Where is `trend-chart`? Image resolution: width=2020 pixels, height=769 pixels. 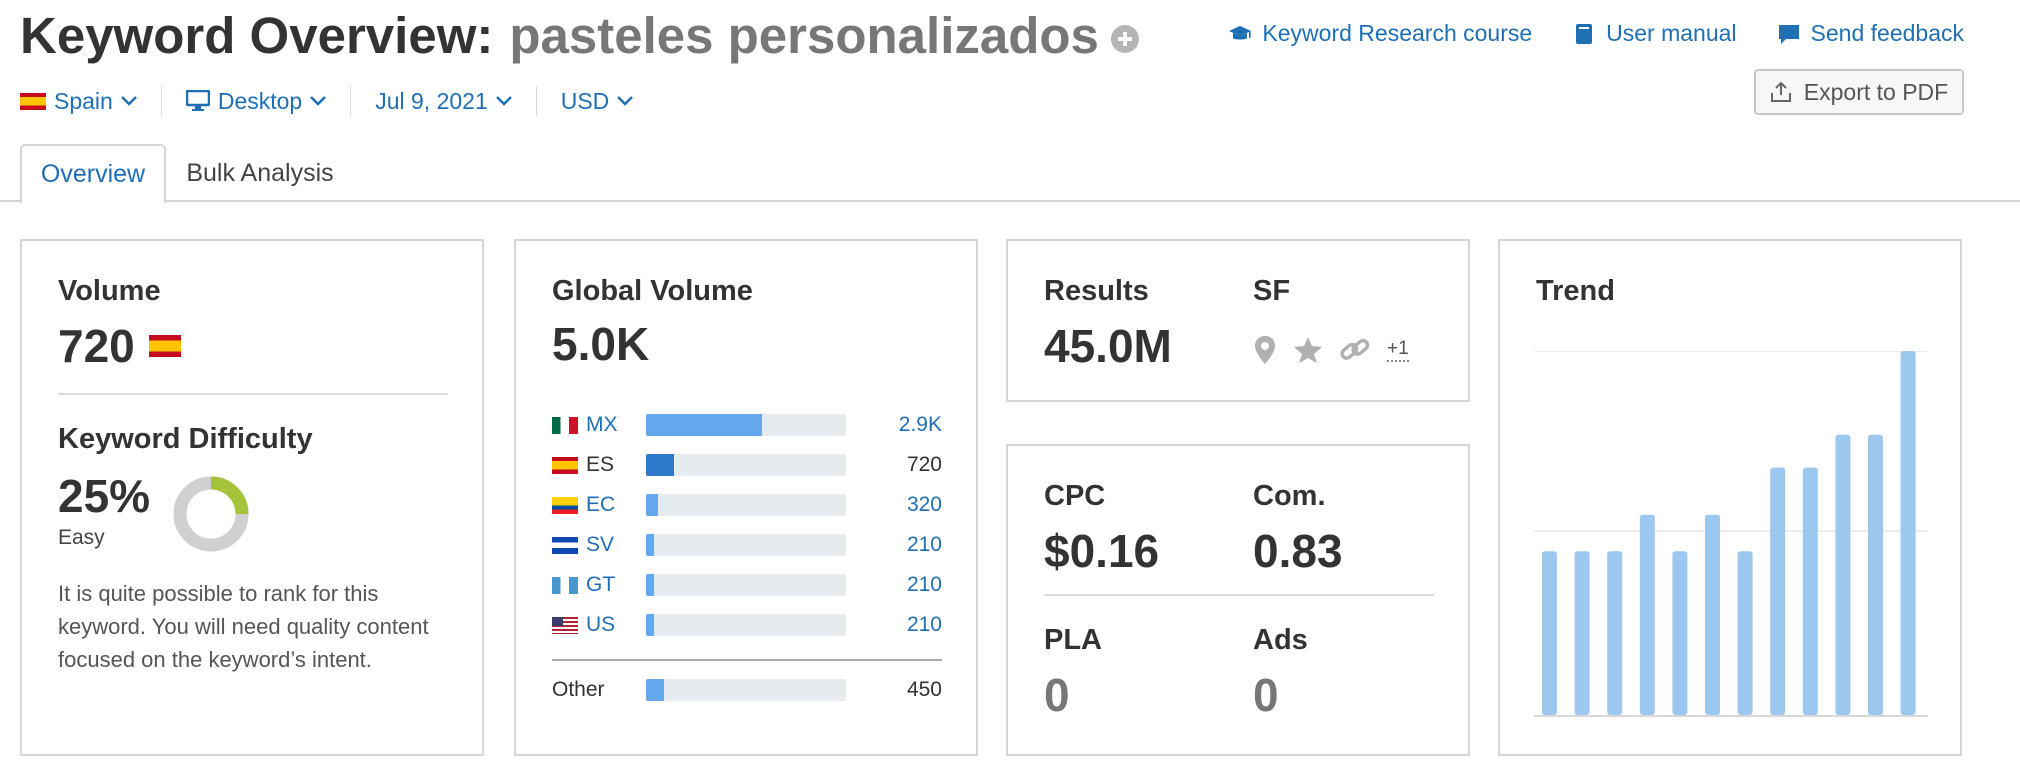 trend-chart is located at coordinates (1731, 534).